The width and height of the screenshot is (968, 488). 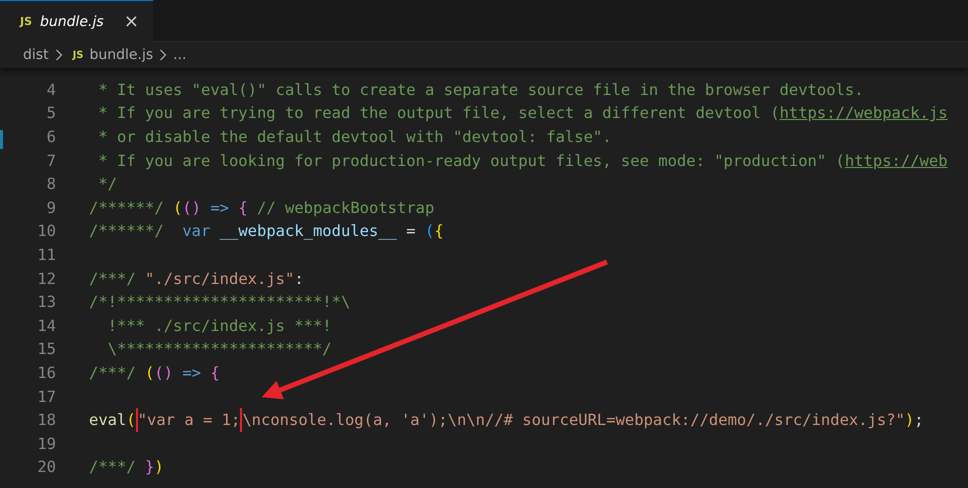 I want to click on code-token: * It uses "eval()" calls to create a separate source file in the browser devtools., so click(x=480, y=89).